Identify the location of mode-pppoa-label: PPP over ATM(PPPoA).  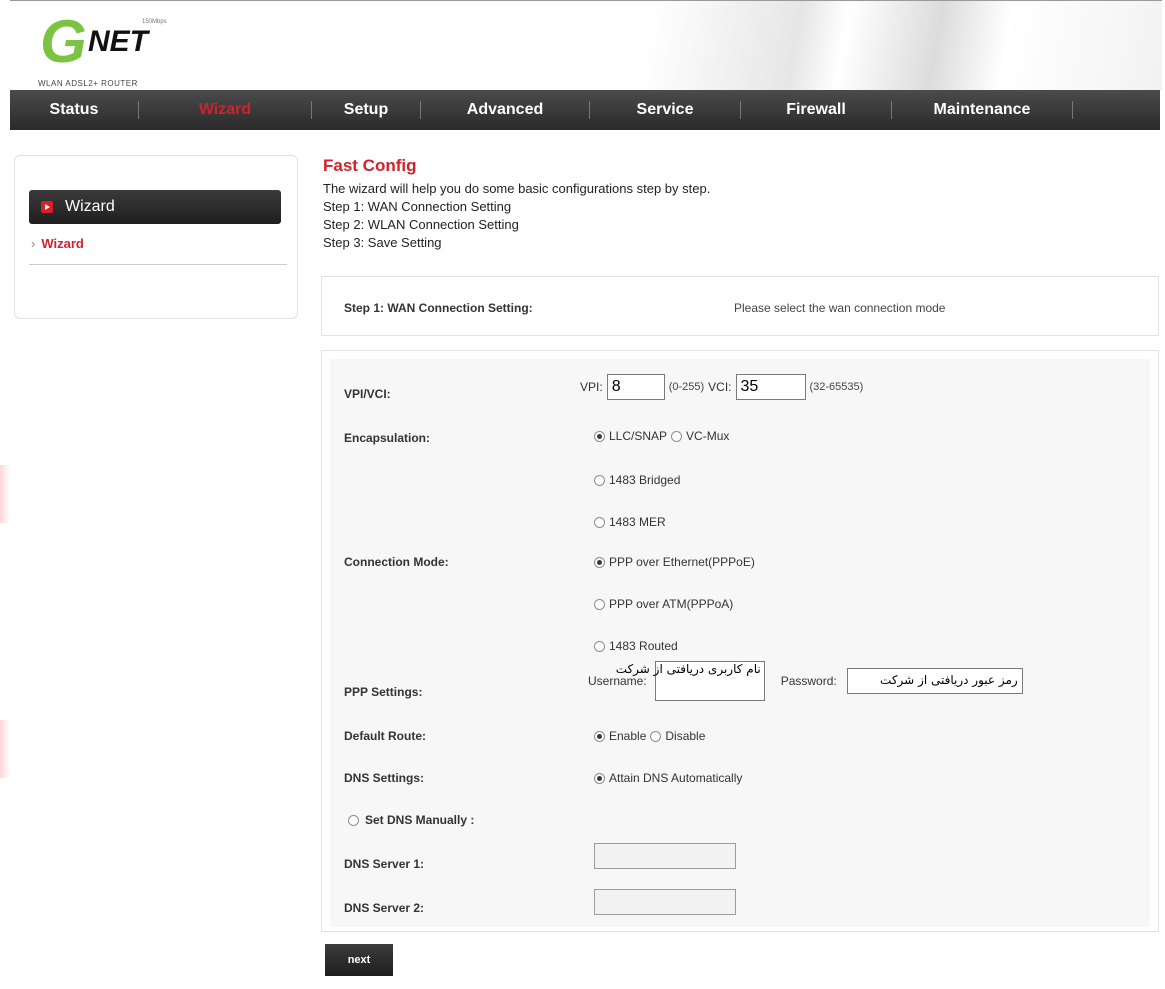
(671, 604).